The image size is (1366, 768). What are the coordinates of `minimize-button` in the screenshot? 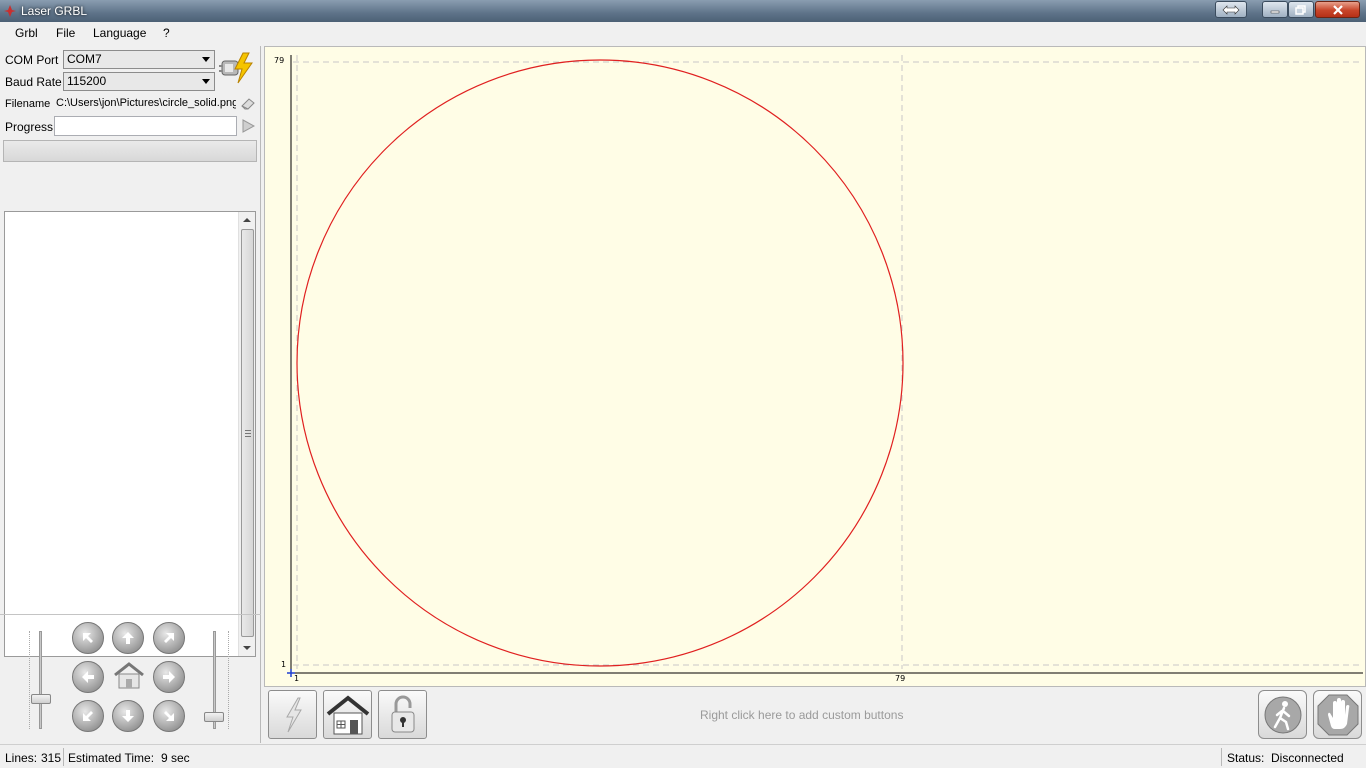 It's located at (1275, 9).